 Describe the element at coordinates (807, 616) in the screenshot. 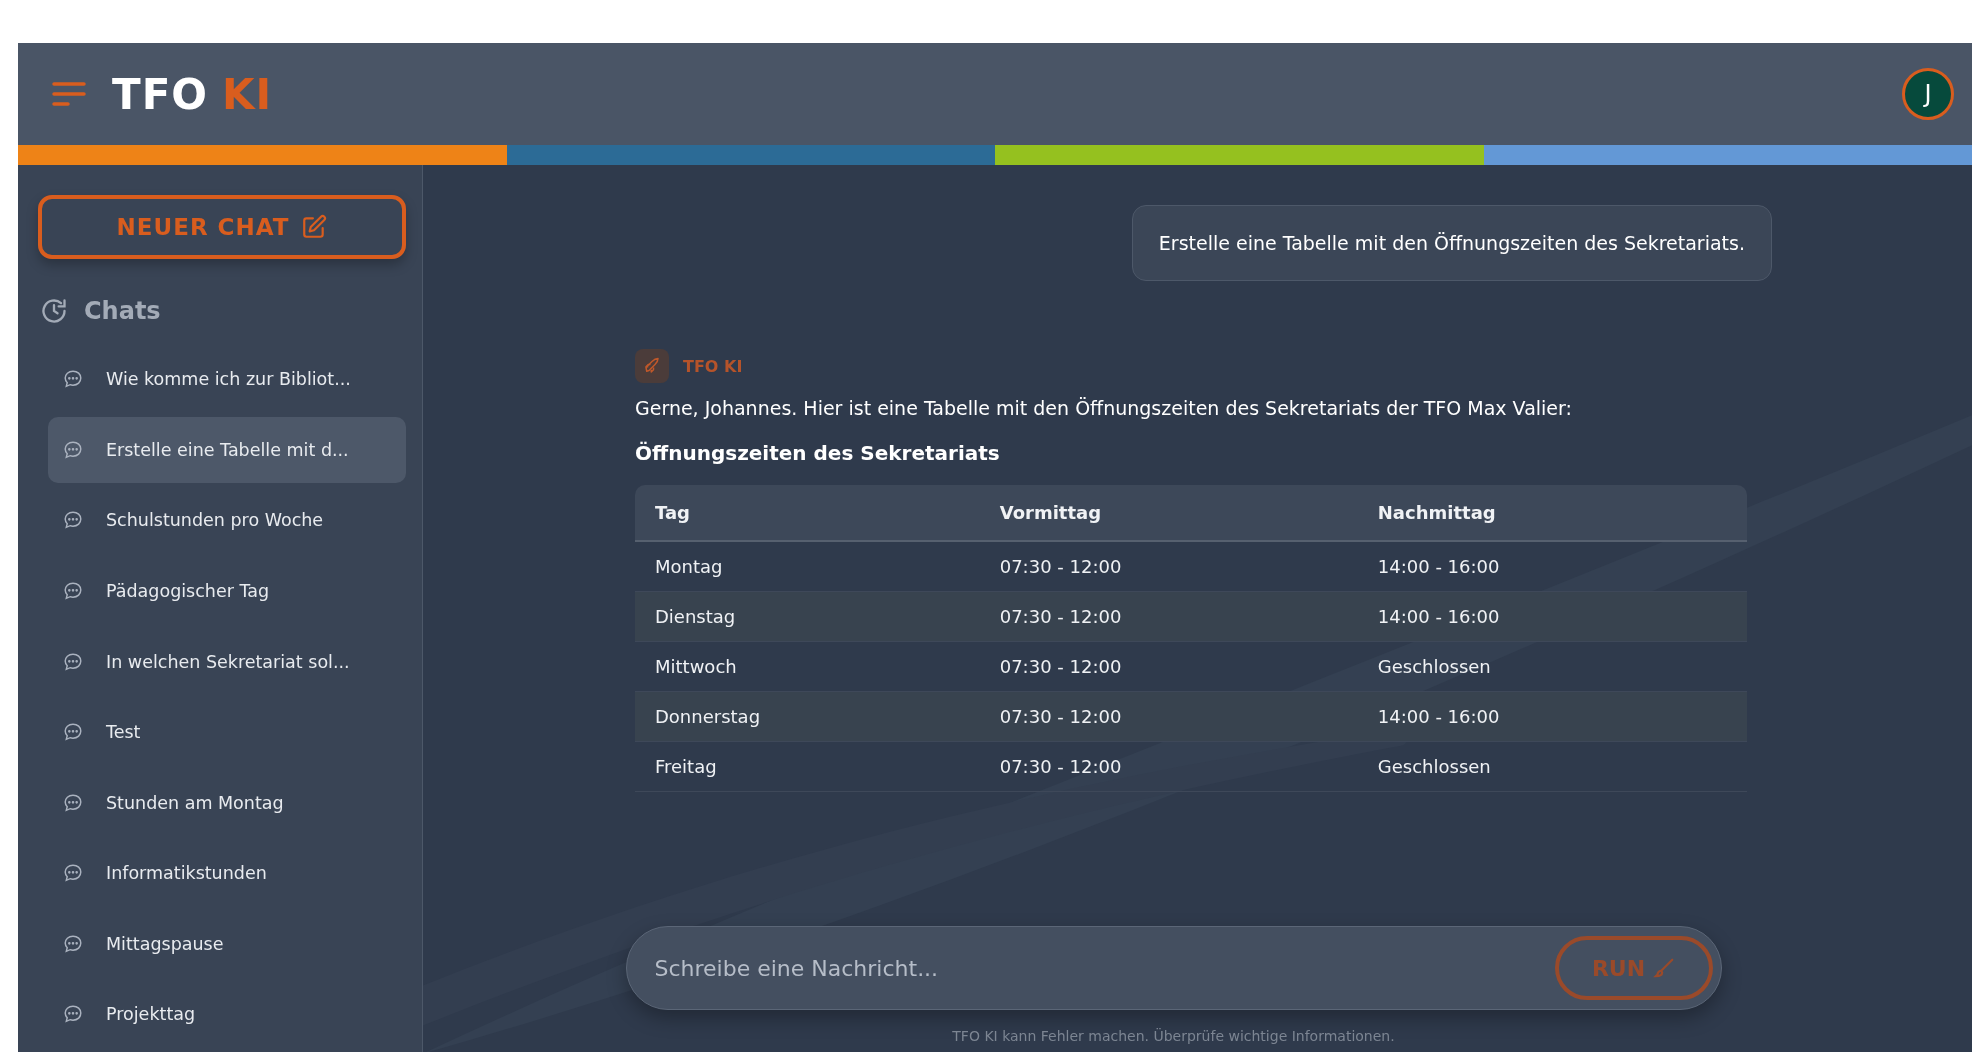

I see `table-cell: Dienstag` at that location.